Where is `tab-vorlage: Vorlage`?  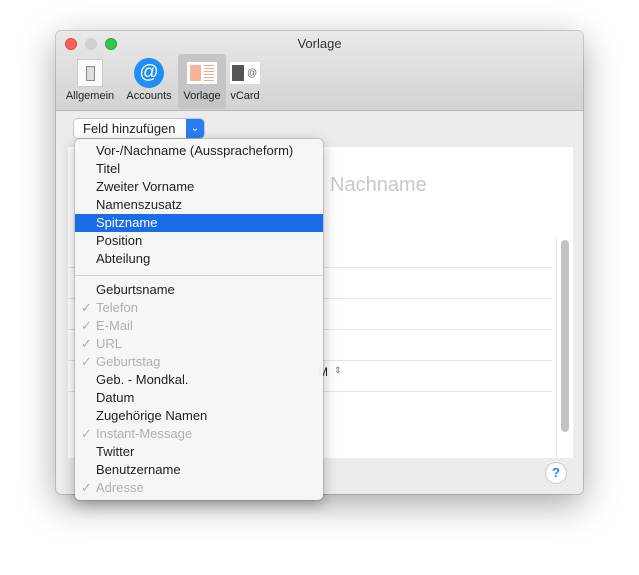
tab-vorlage: Vorlage is located at coordinates (202, 81).